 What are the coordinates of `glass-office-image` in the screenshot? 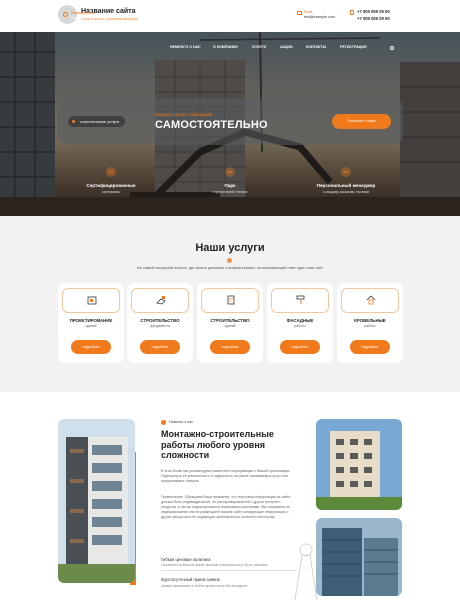 It's located at (359, 557).